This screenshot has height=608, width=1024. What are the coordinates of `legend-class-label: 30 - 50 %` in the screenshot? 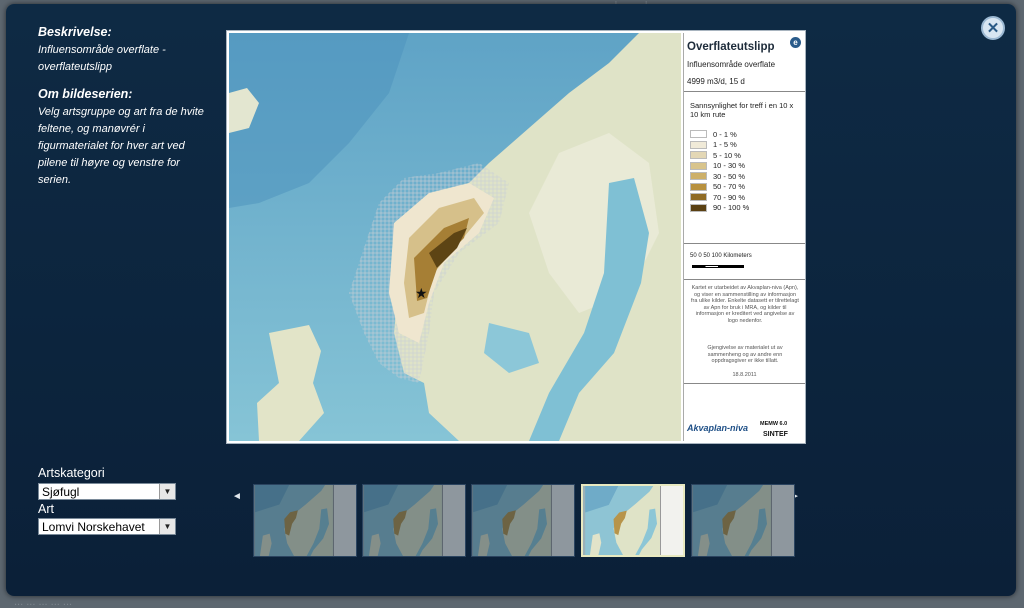 It's located at (729, 176).